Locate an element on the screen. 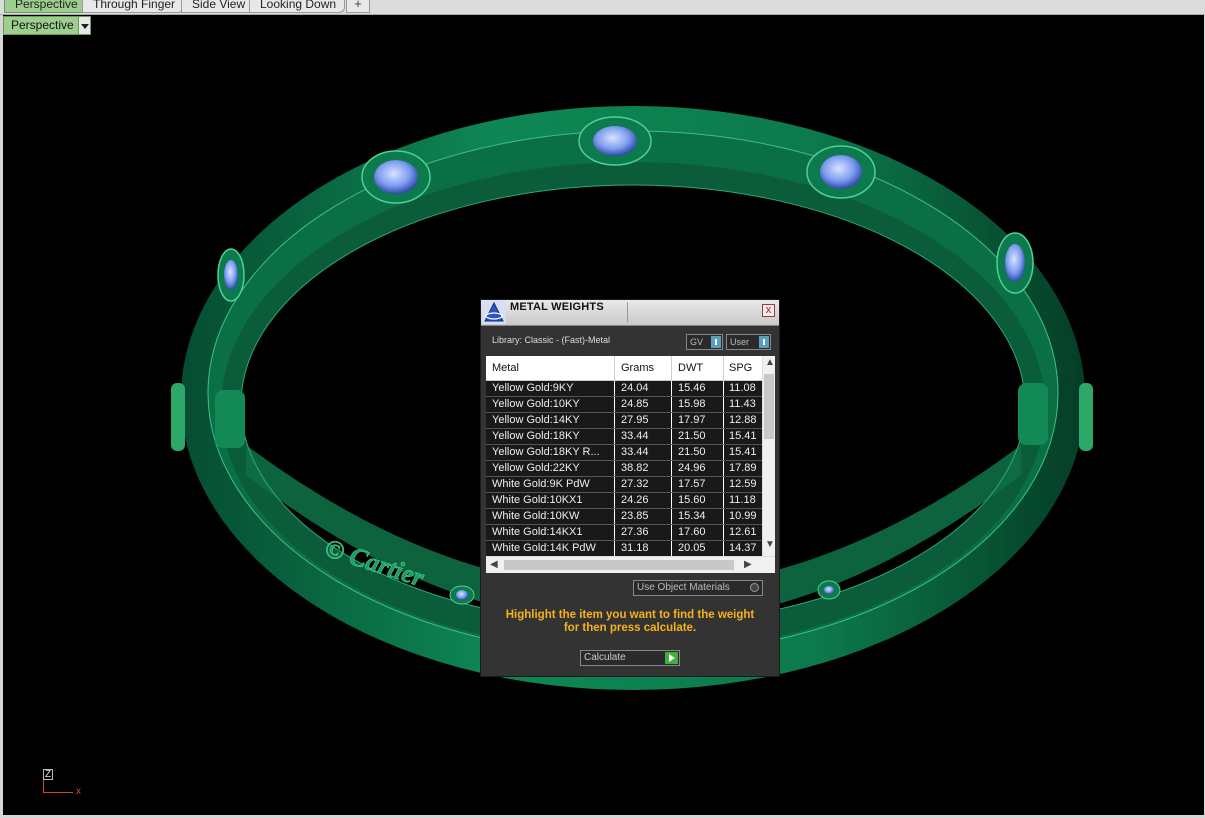  col-header-spg: SPG is located at coordinates (740, 368).